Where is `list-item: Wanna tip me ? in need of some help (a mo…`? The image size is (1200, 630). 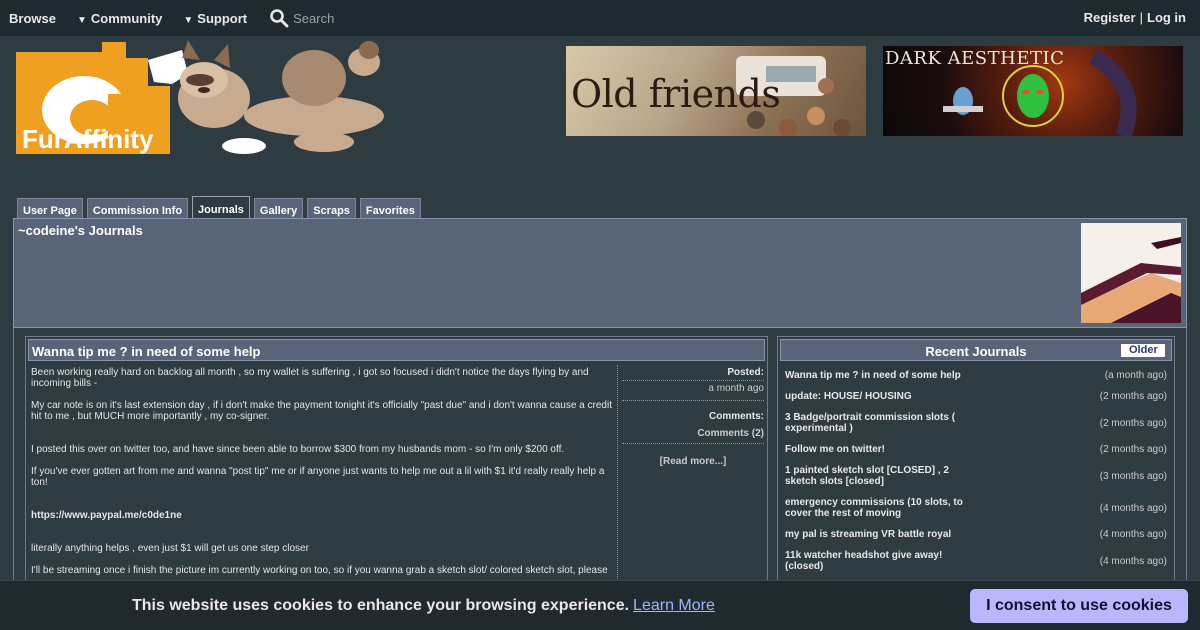
list-item: Wanna tip me ? in need of some help (a mo… is located at coordinates (976, 375).